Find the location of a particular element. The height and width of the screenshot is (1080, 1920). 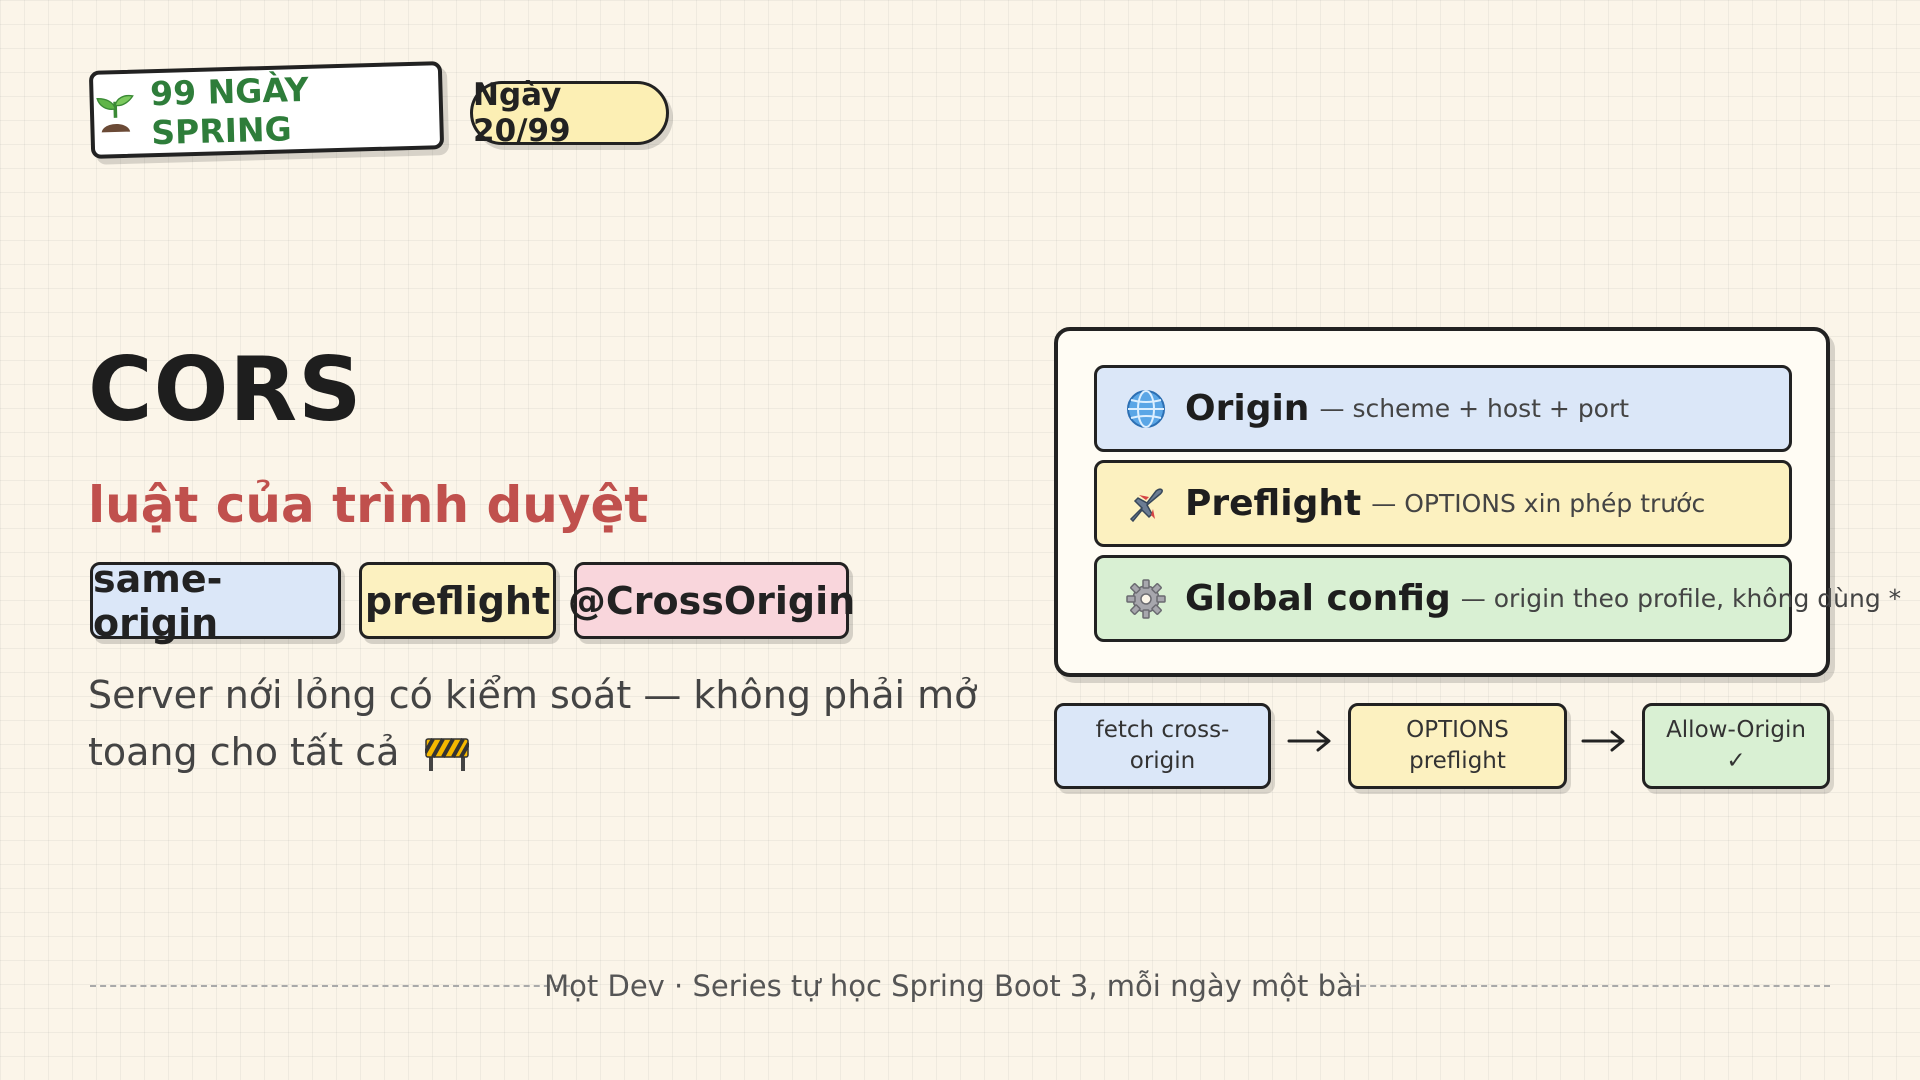

flow-step-line: ✓ is located at coordinates (1736, 761).